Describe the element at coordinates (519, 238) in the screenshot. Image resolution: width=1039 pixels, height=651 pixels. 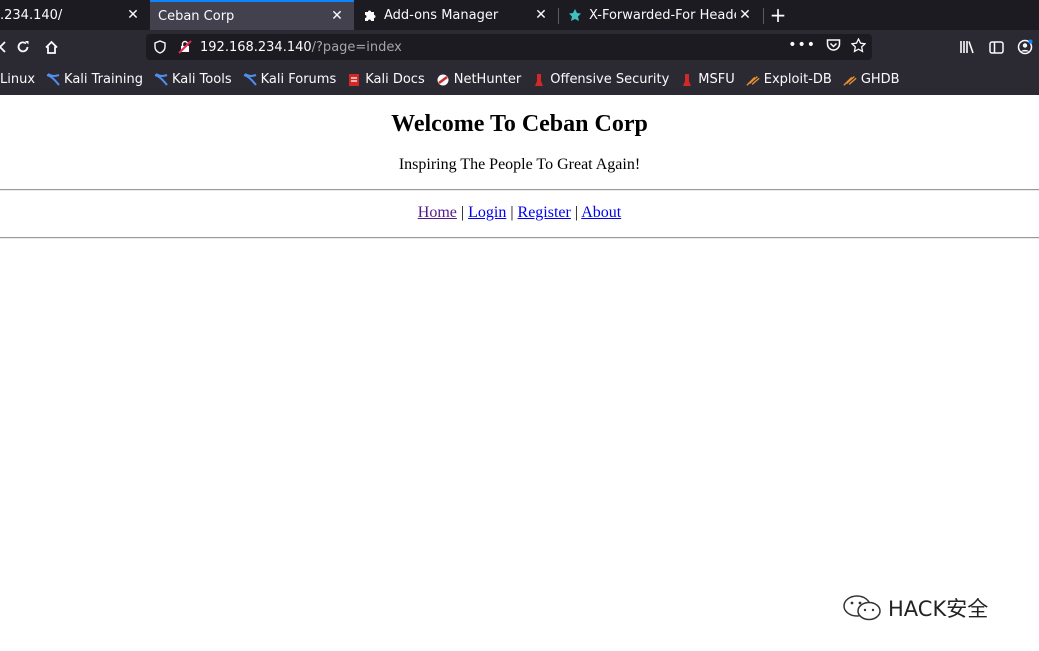
I see `divider-bottom` at that location.